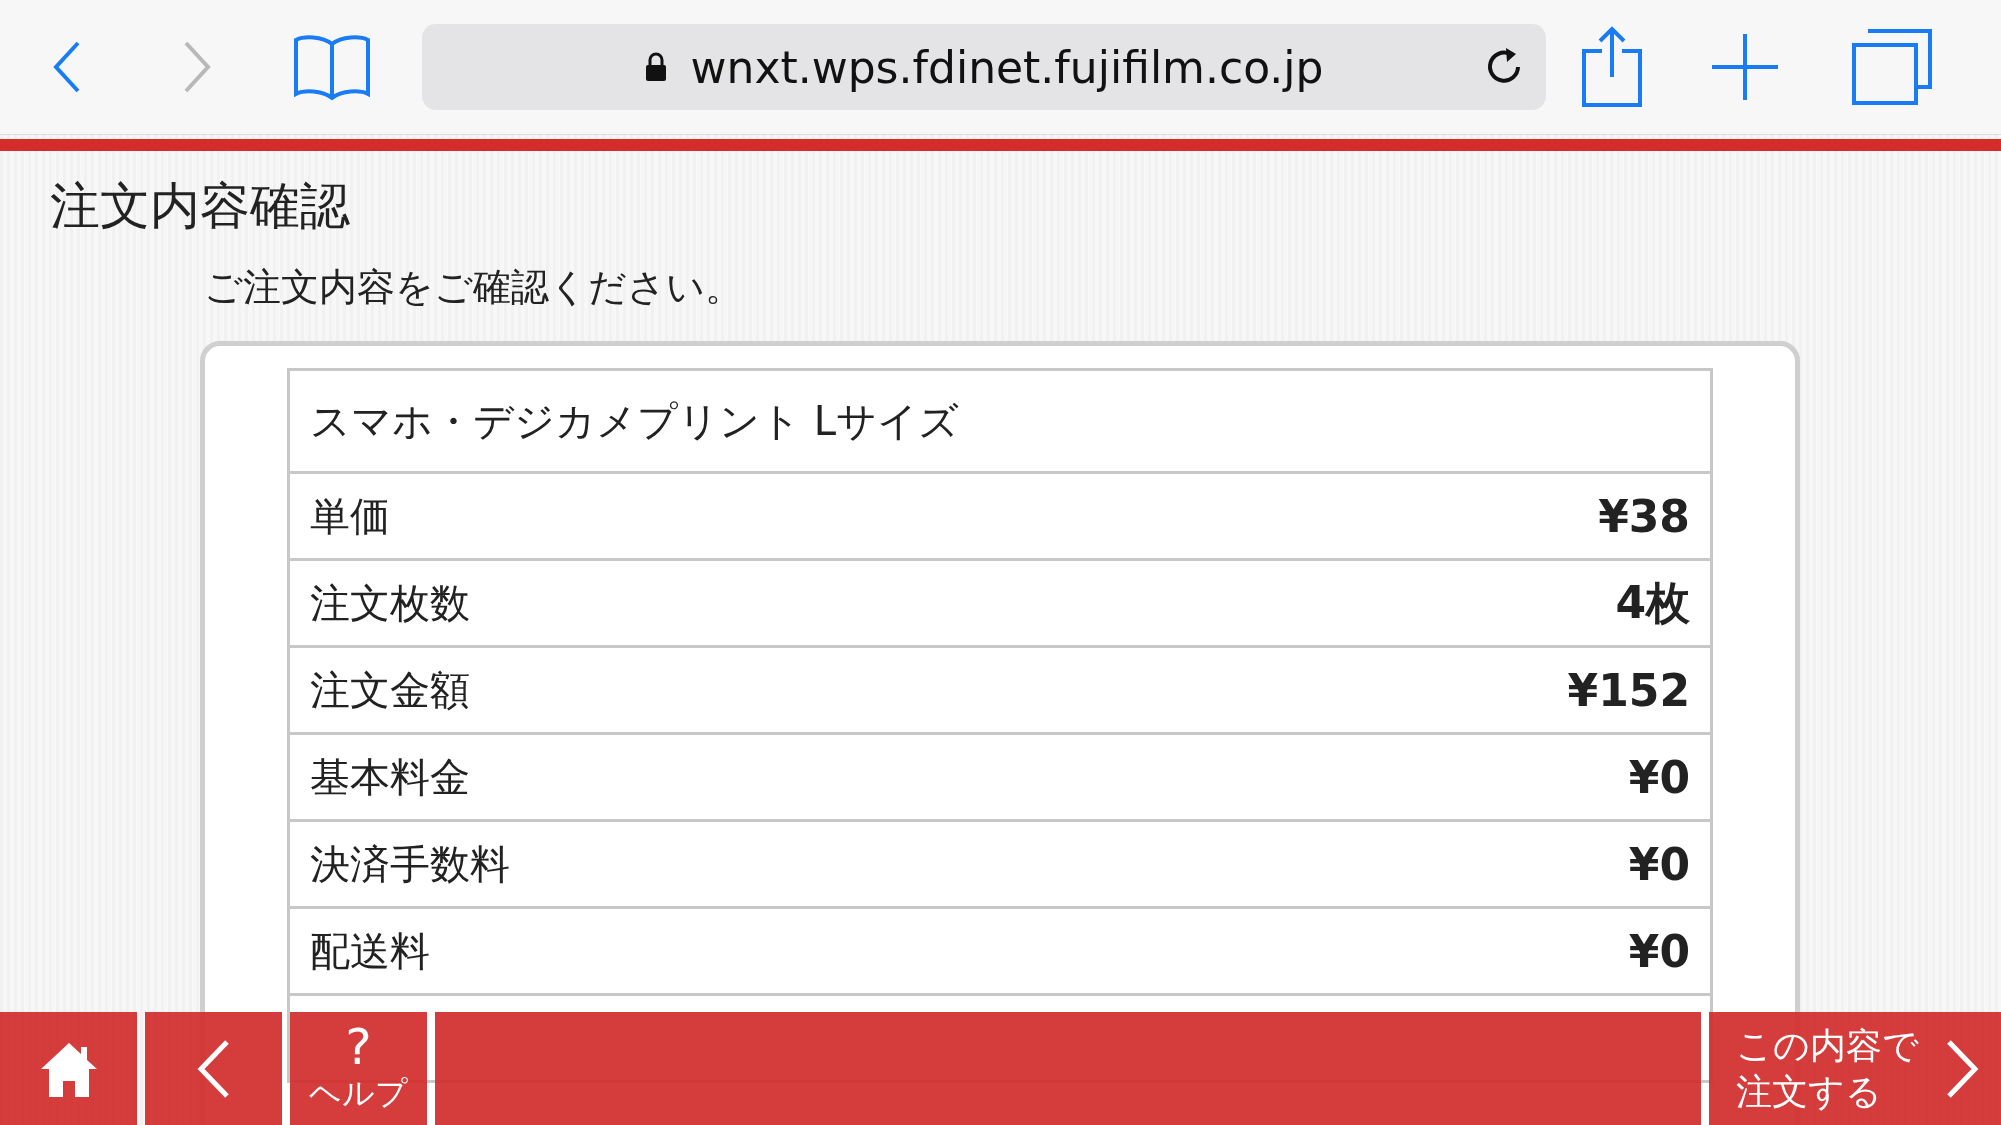 This screenshot has width=2001, height=1125. Describe the element at coordinates (1628, 690) in the screenshot. I see `row-value: ¥152` at that location.